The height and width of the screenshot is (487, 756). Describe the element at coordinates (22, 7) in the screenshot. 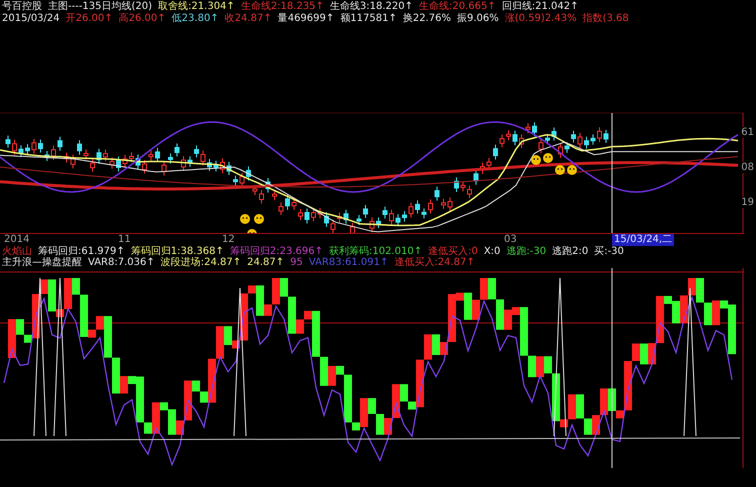

I see `stock-name: 号百控股` at that location.